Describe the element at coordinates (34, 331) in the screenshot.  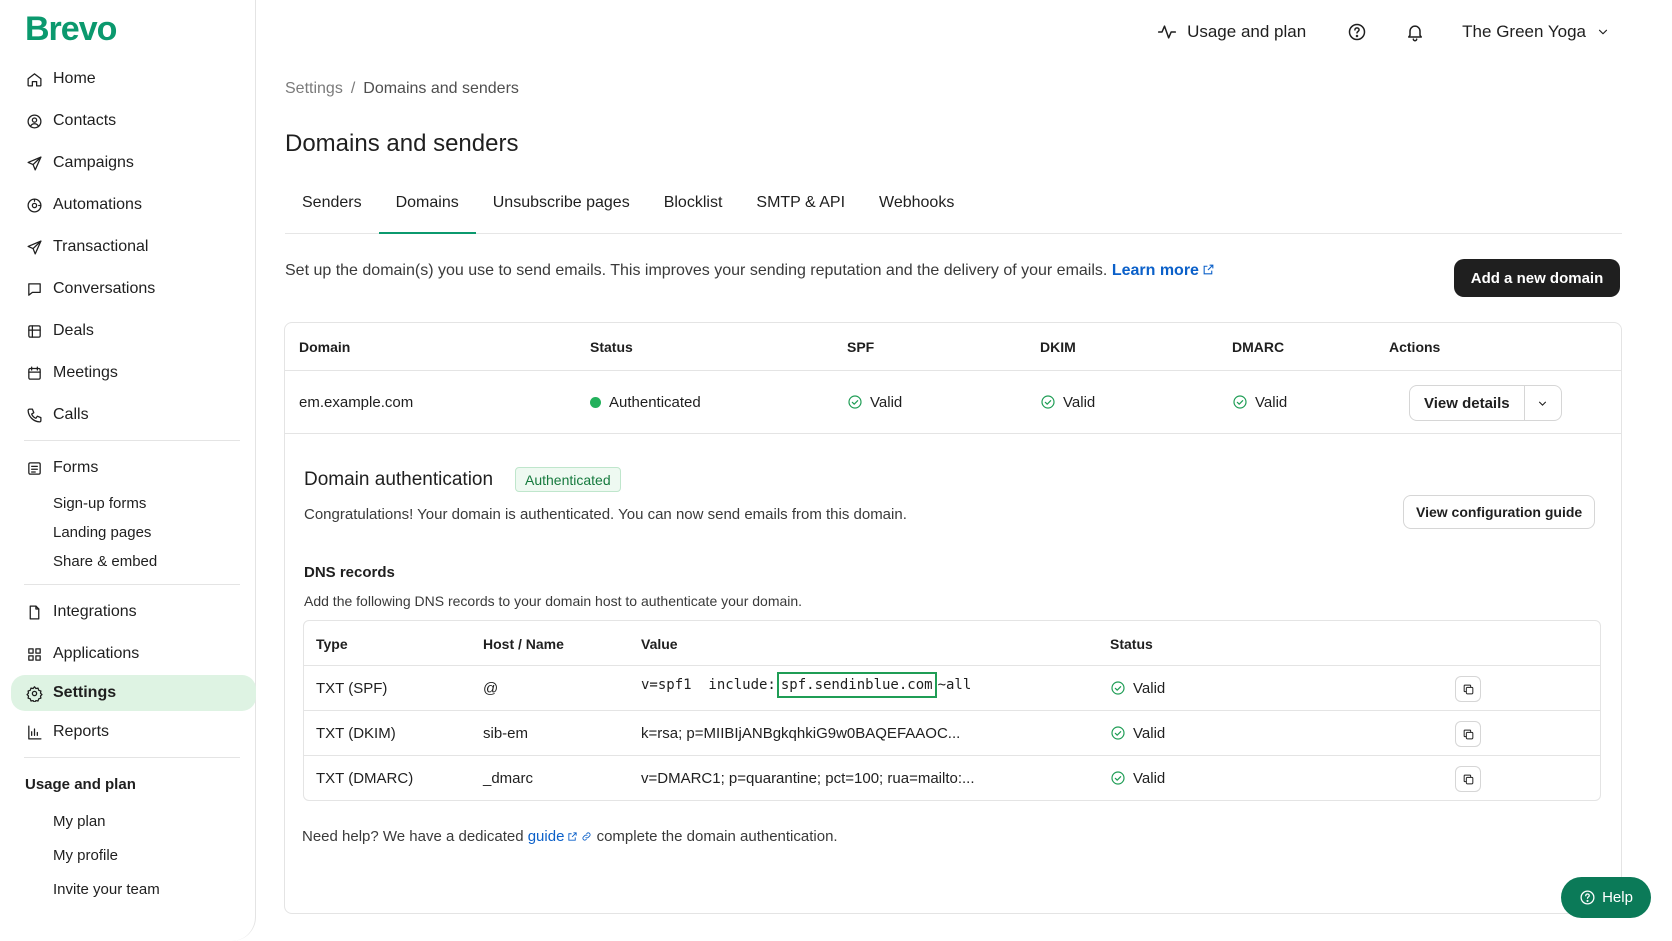
I see `deals-icon` at that location.